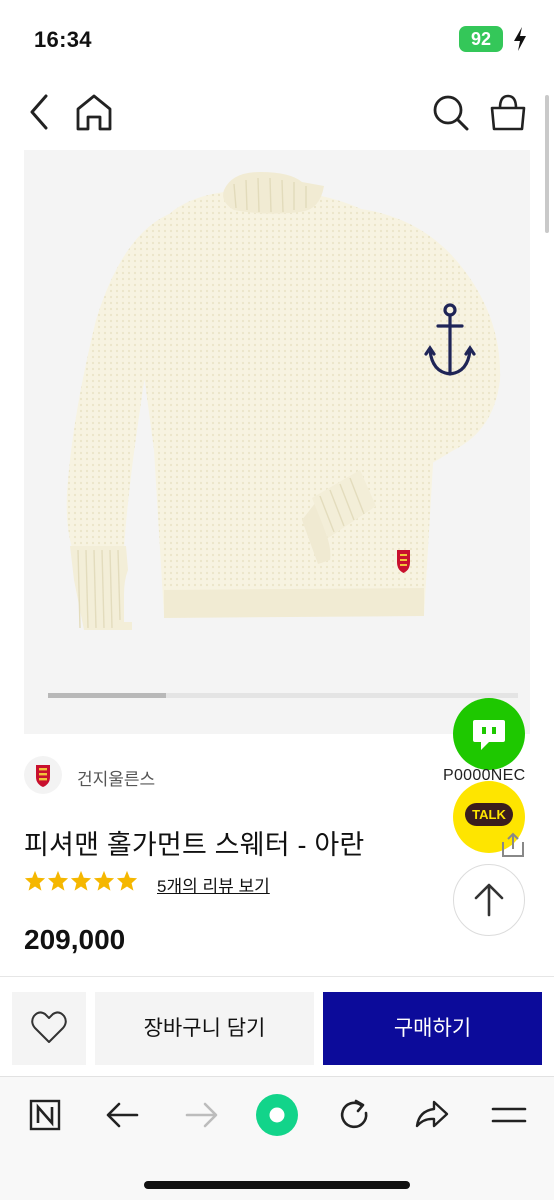 Image resolution: width=554 pixels, height=1200 pixels. I want to click on header-nav, so click(277, 112).